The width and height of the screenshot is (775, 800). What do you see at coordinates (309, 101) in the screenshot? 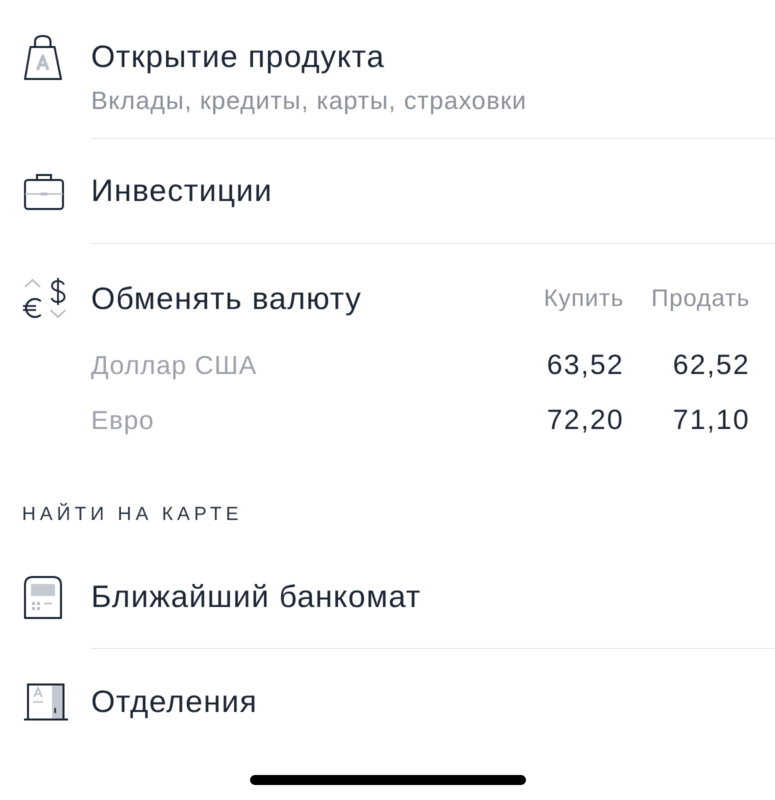
I see `menu-item-subtitle: Вклады, кредиты, карты, страховки` at bounding box center [309, 101].